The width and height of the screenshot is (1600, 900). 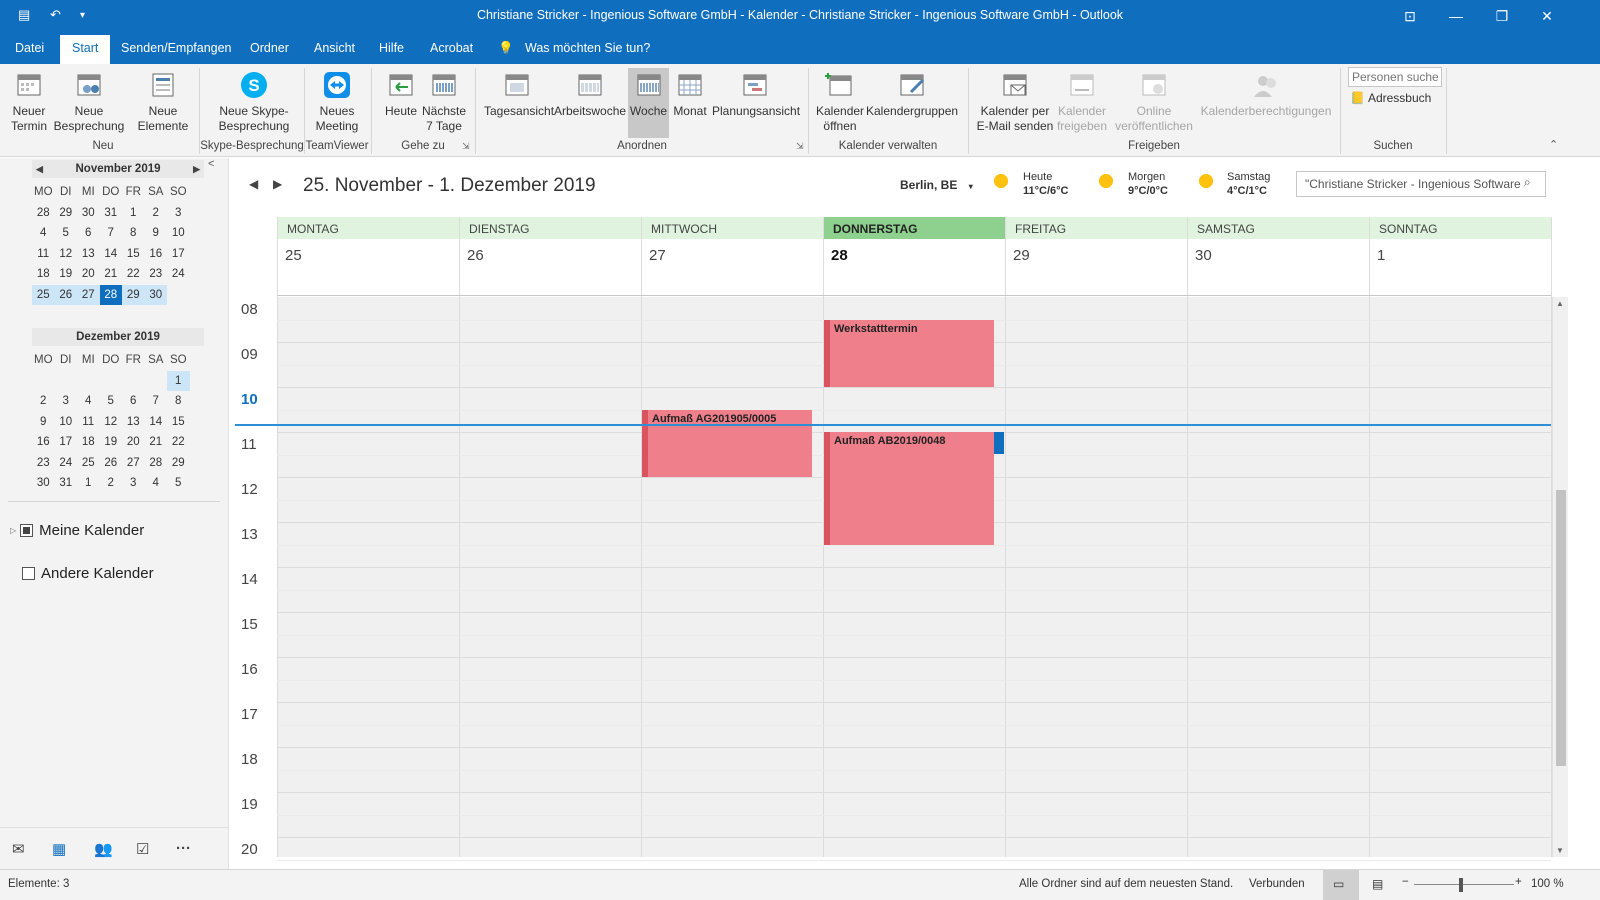 I want to click on day-number: 1, so click(x=1381, y=255).